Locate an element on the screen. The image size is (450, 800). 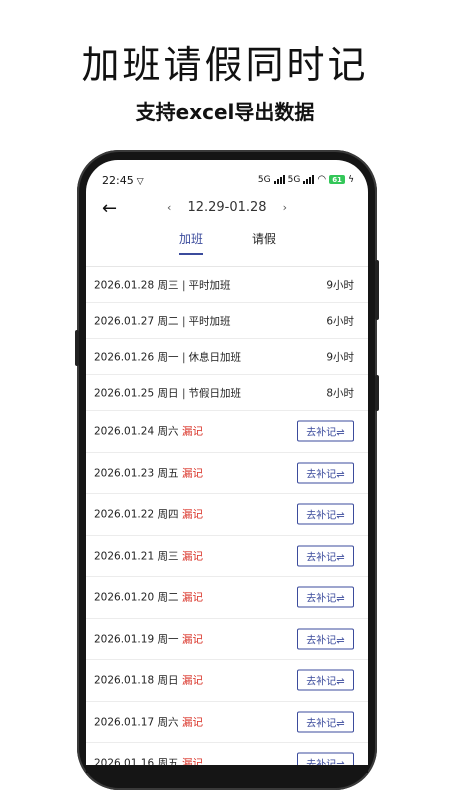
missed-row: 2026.01.16 周五 漏记 去补记⇌ is located at coordinates (227, 754).